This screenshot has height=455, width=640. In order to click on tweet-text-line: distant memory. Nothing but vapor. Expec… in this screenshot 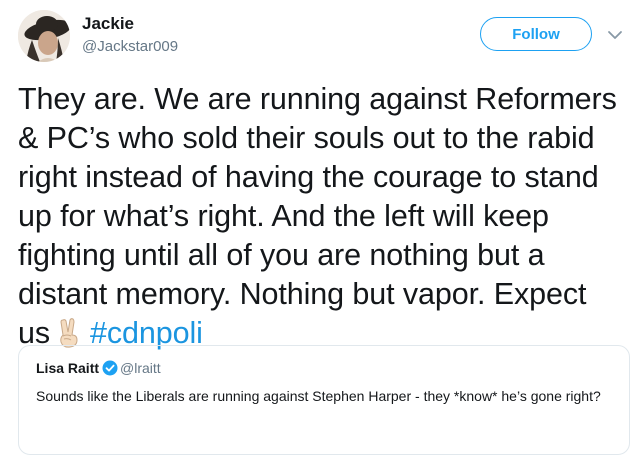, I will do `click(302, 294)`.